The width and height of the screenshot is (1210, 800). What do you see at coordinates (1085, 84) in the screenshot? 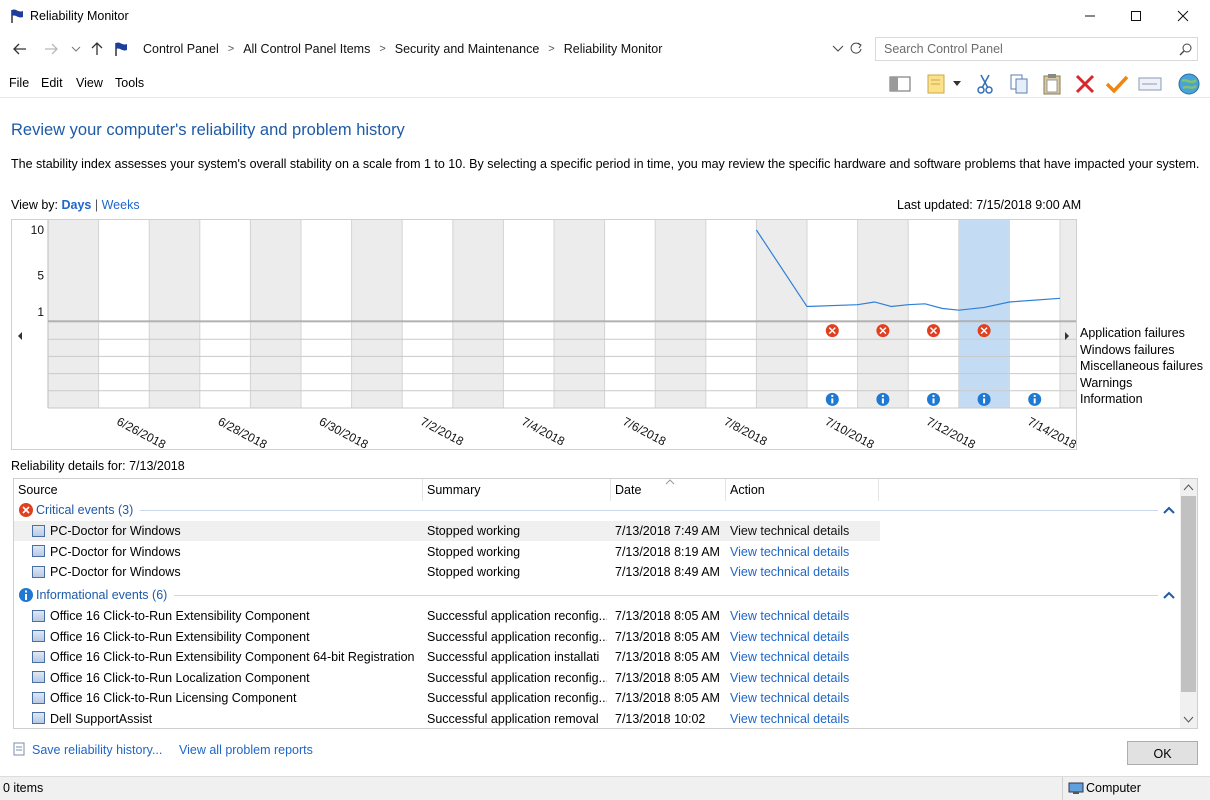
I see `delete-button` at bounding box center [1085, 84].